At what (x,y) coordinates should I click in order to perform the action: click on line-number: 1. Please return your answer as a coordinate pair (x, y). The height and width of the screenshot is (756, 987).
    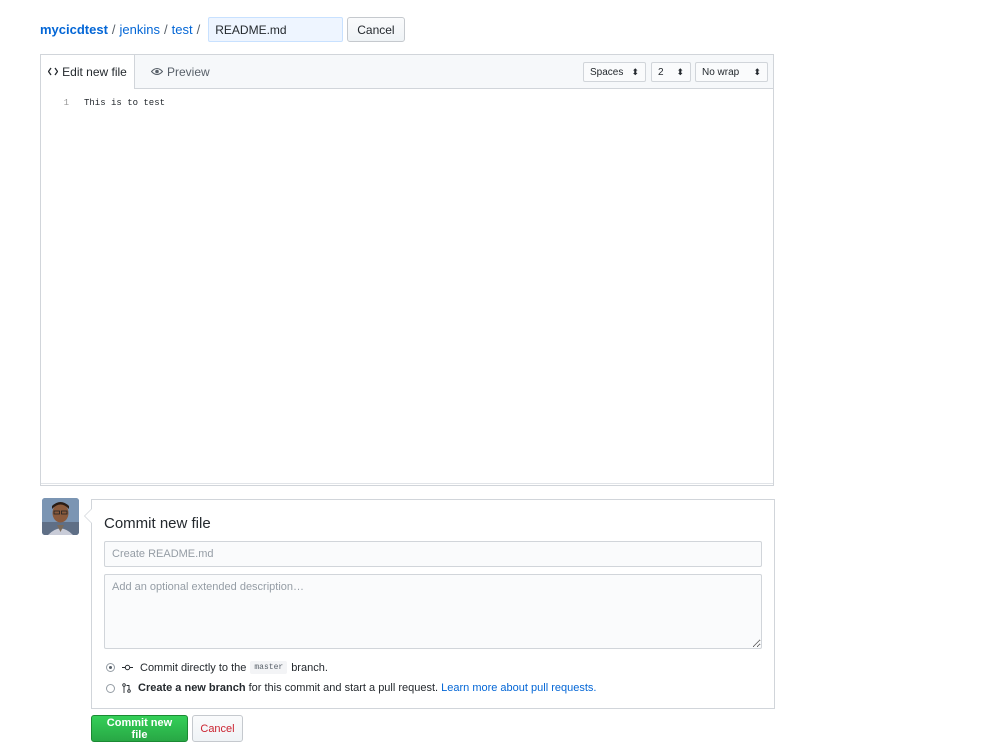
    Looking at the image, I should click on (66, 103).